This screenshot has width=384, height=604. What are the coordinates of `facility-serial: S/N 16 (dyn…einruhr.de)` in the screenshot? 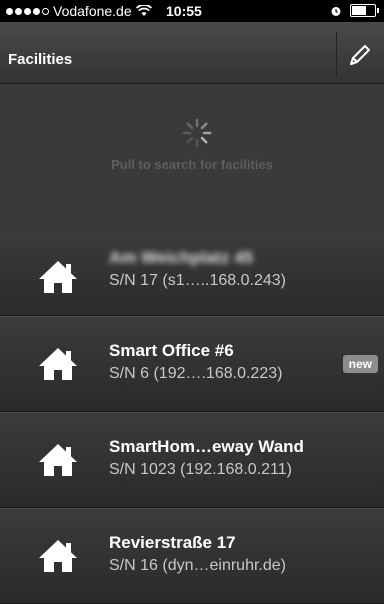 It's located at (197, 565).